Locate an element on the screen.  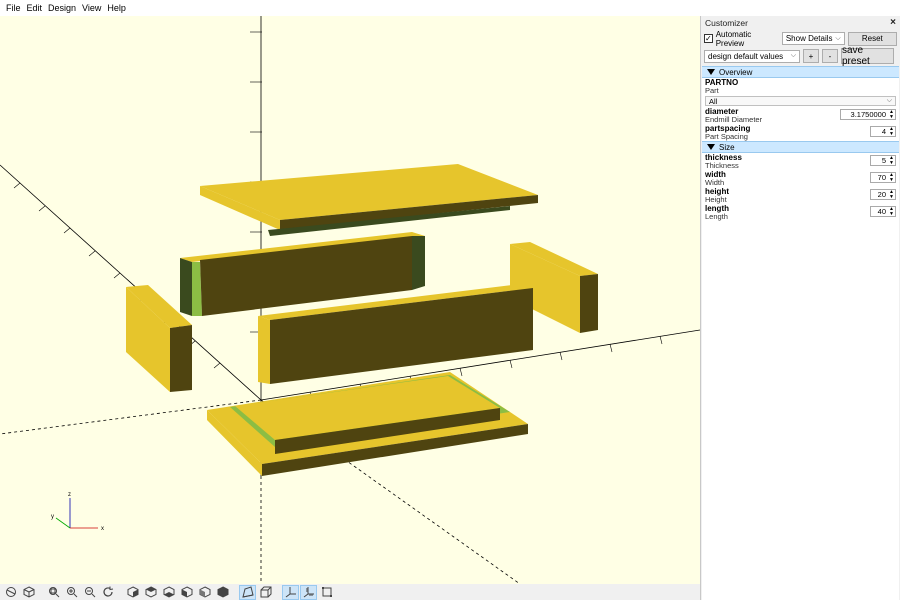
section-size: Size is located at coordinates (800, 147).